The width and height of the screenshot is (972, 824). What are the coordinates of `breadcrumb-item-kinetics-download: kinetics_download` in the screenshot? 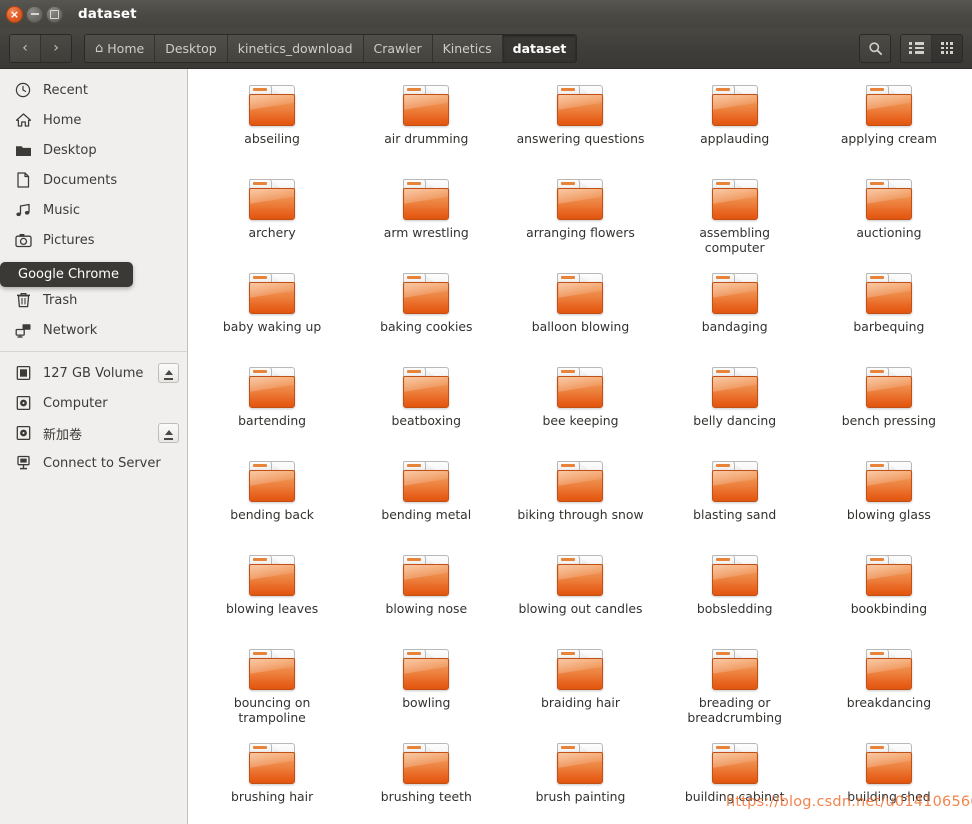 It's located at (295, 48).